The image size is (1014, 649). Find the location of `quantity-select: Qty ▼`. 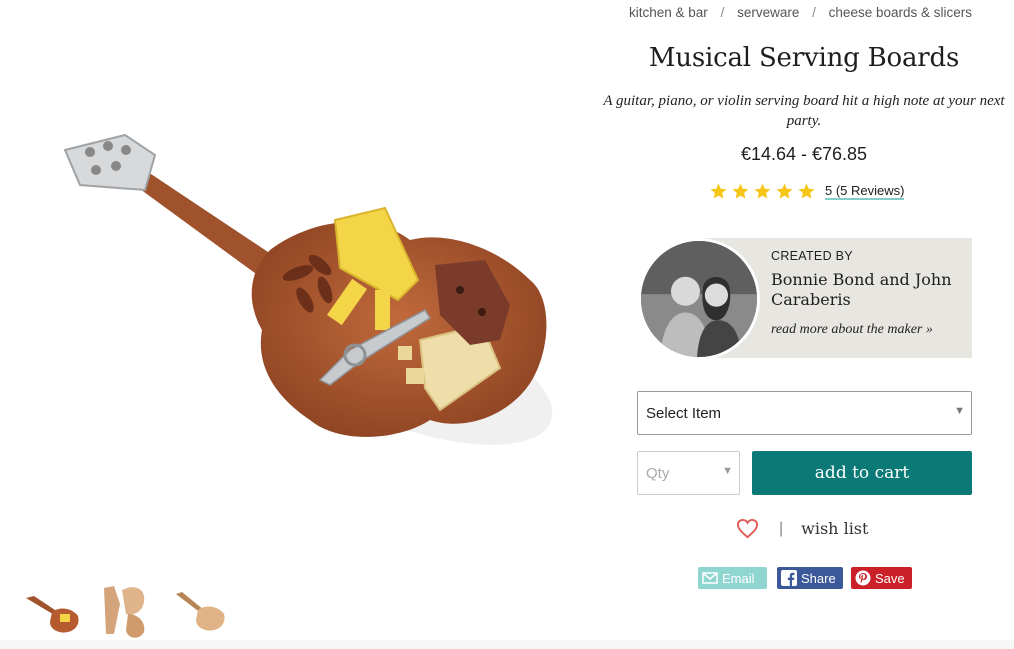

quantity-select: Qty ▼ is located at coordinates (688, 473).